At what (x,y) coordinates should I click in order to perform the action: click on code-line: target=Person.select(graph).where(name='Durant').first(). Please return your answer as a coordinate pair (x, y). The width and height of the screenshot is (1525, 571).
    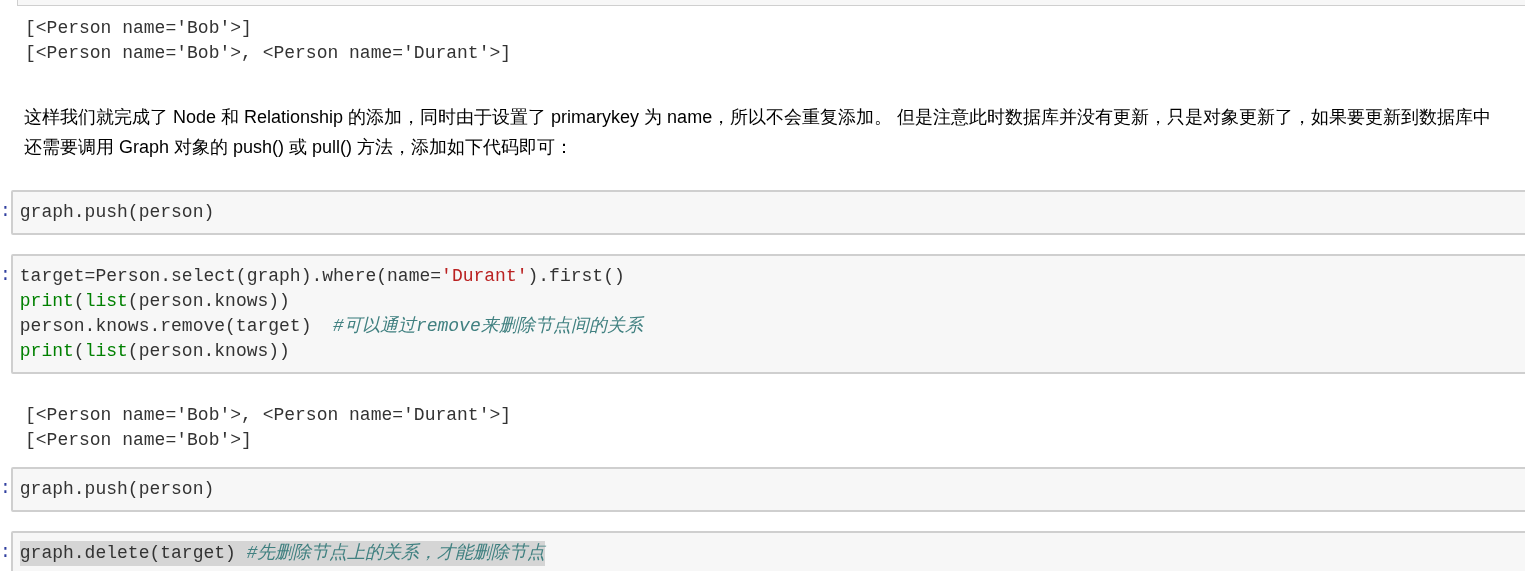
    Looking at the image, I should click on (322, 276).